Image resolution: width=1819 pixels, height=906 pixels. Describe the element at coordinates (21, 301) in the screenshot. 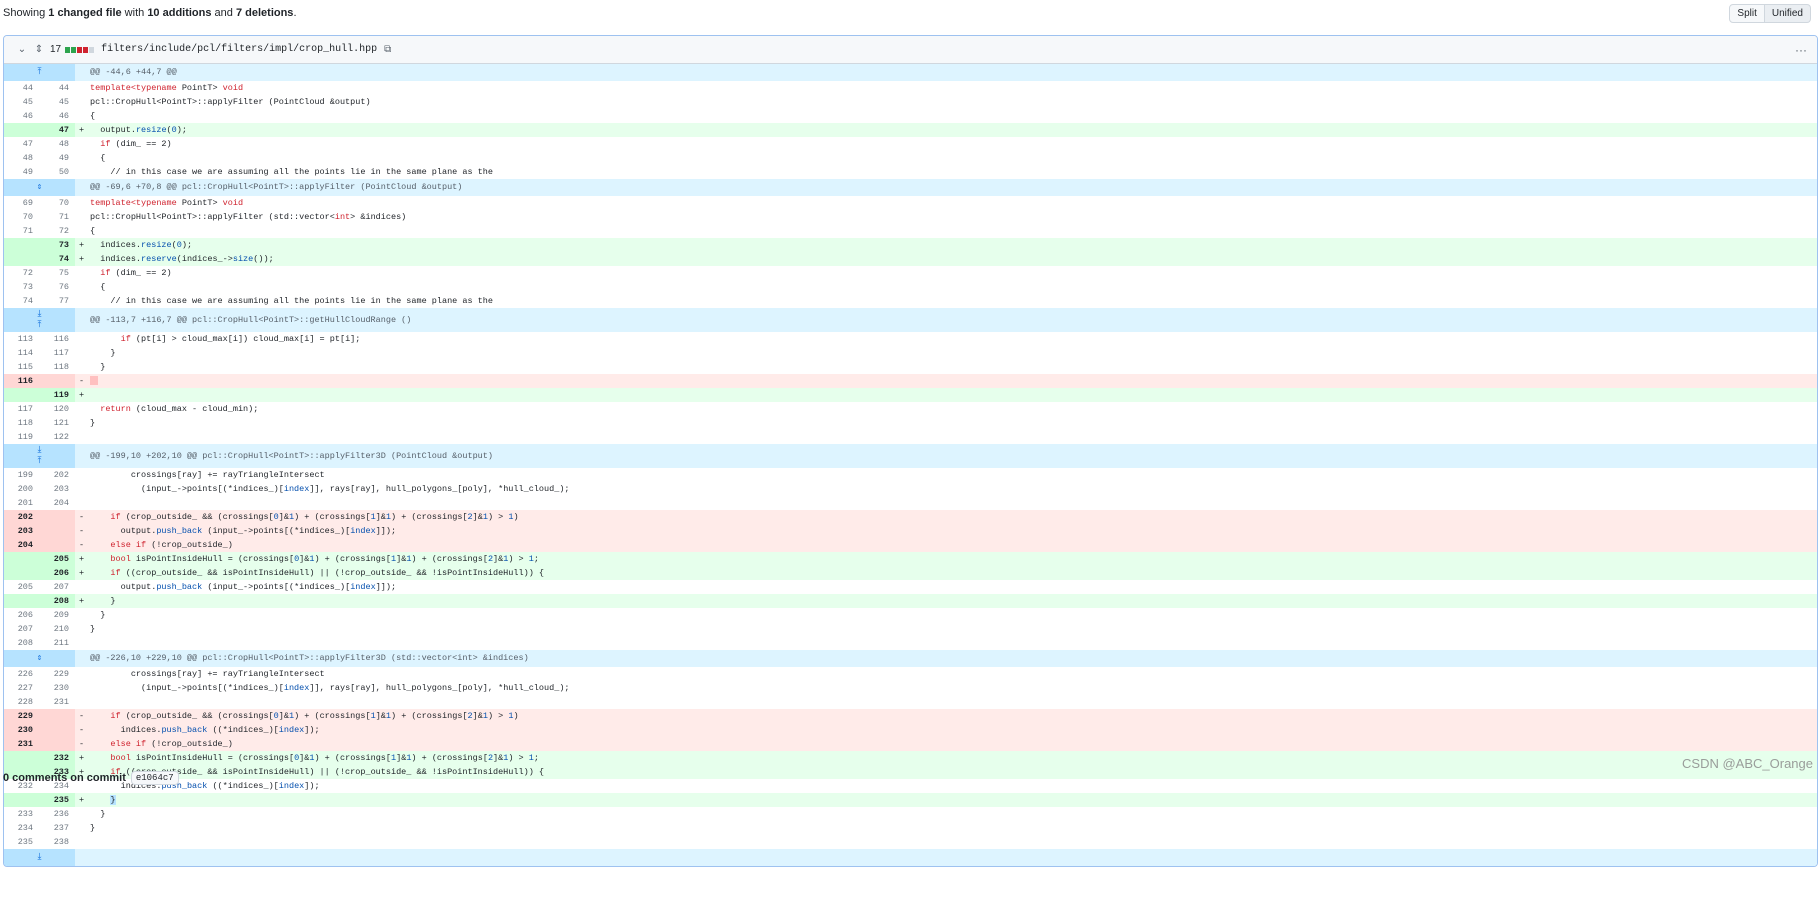

I see `old-line-number: 74` at that location.